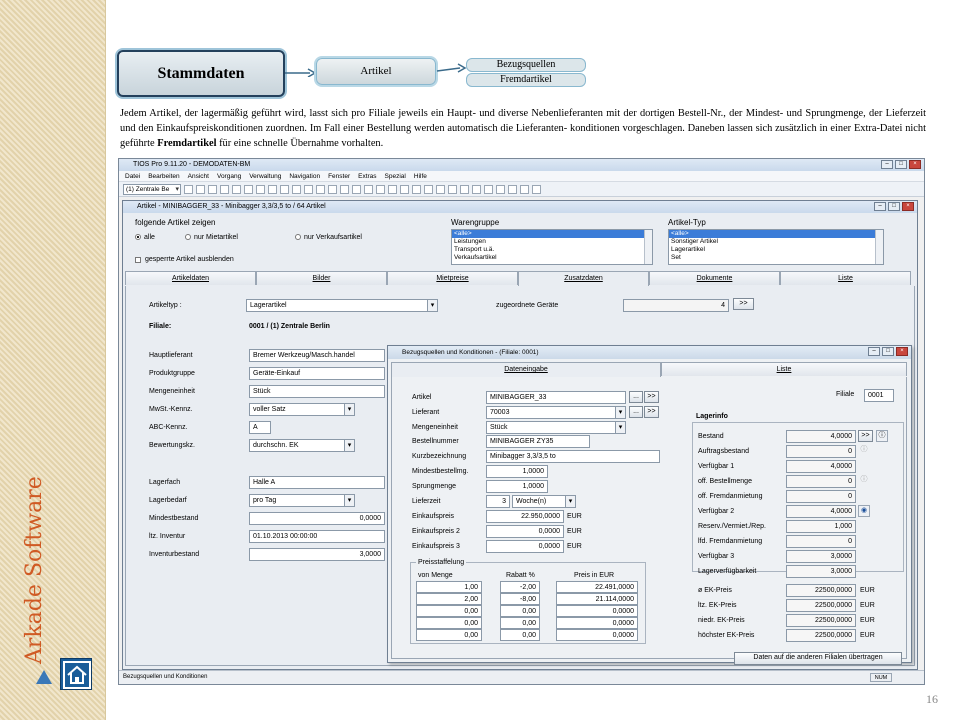 The height and width of the screenshot is (720, 960). What do you see at coordinates (556, 427) in the screenshot?
I see `dialog-field-value: Stück` at bounding box center [556, 427].